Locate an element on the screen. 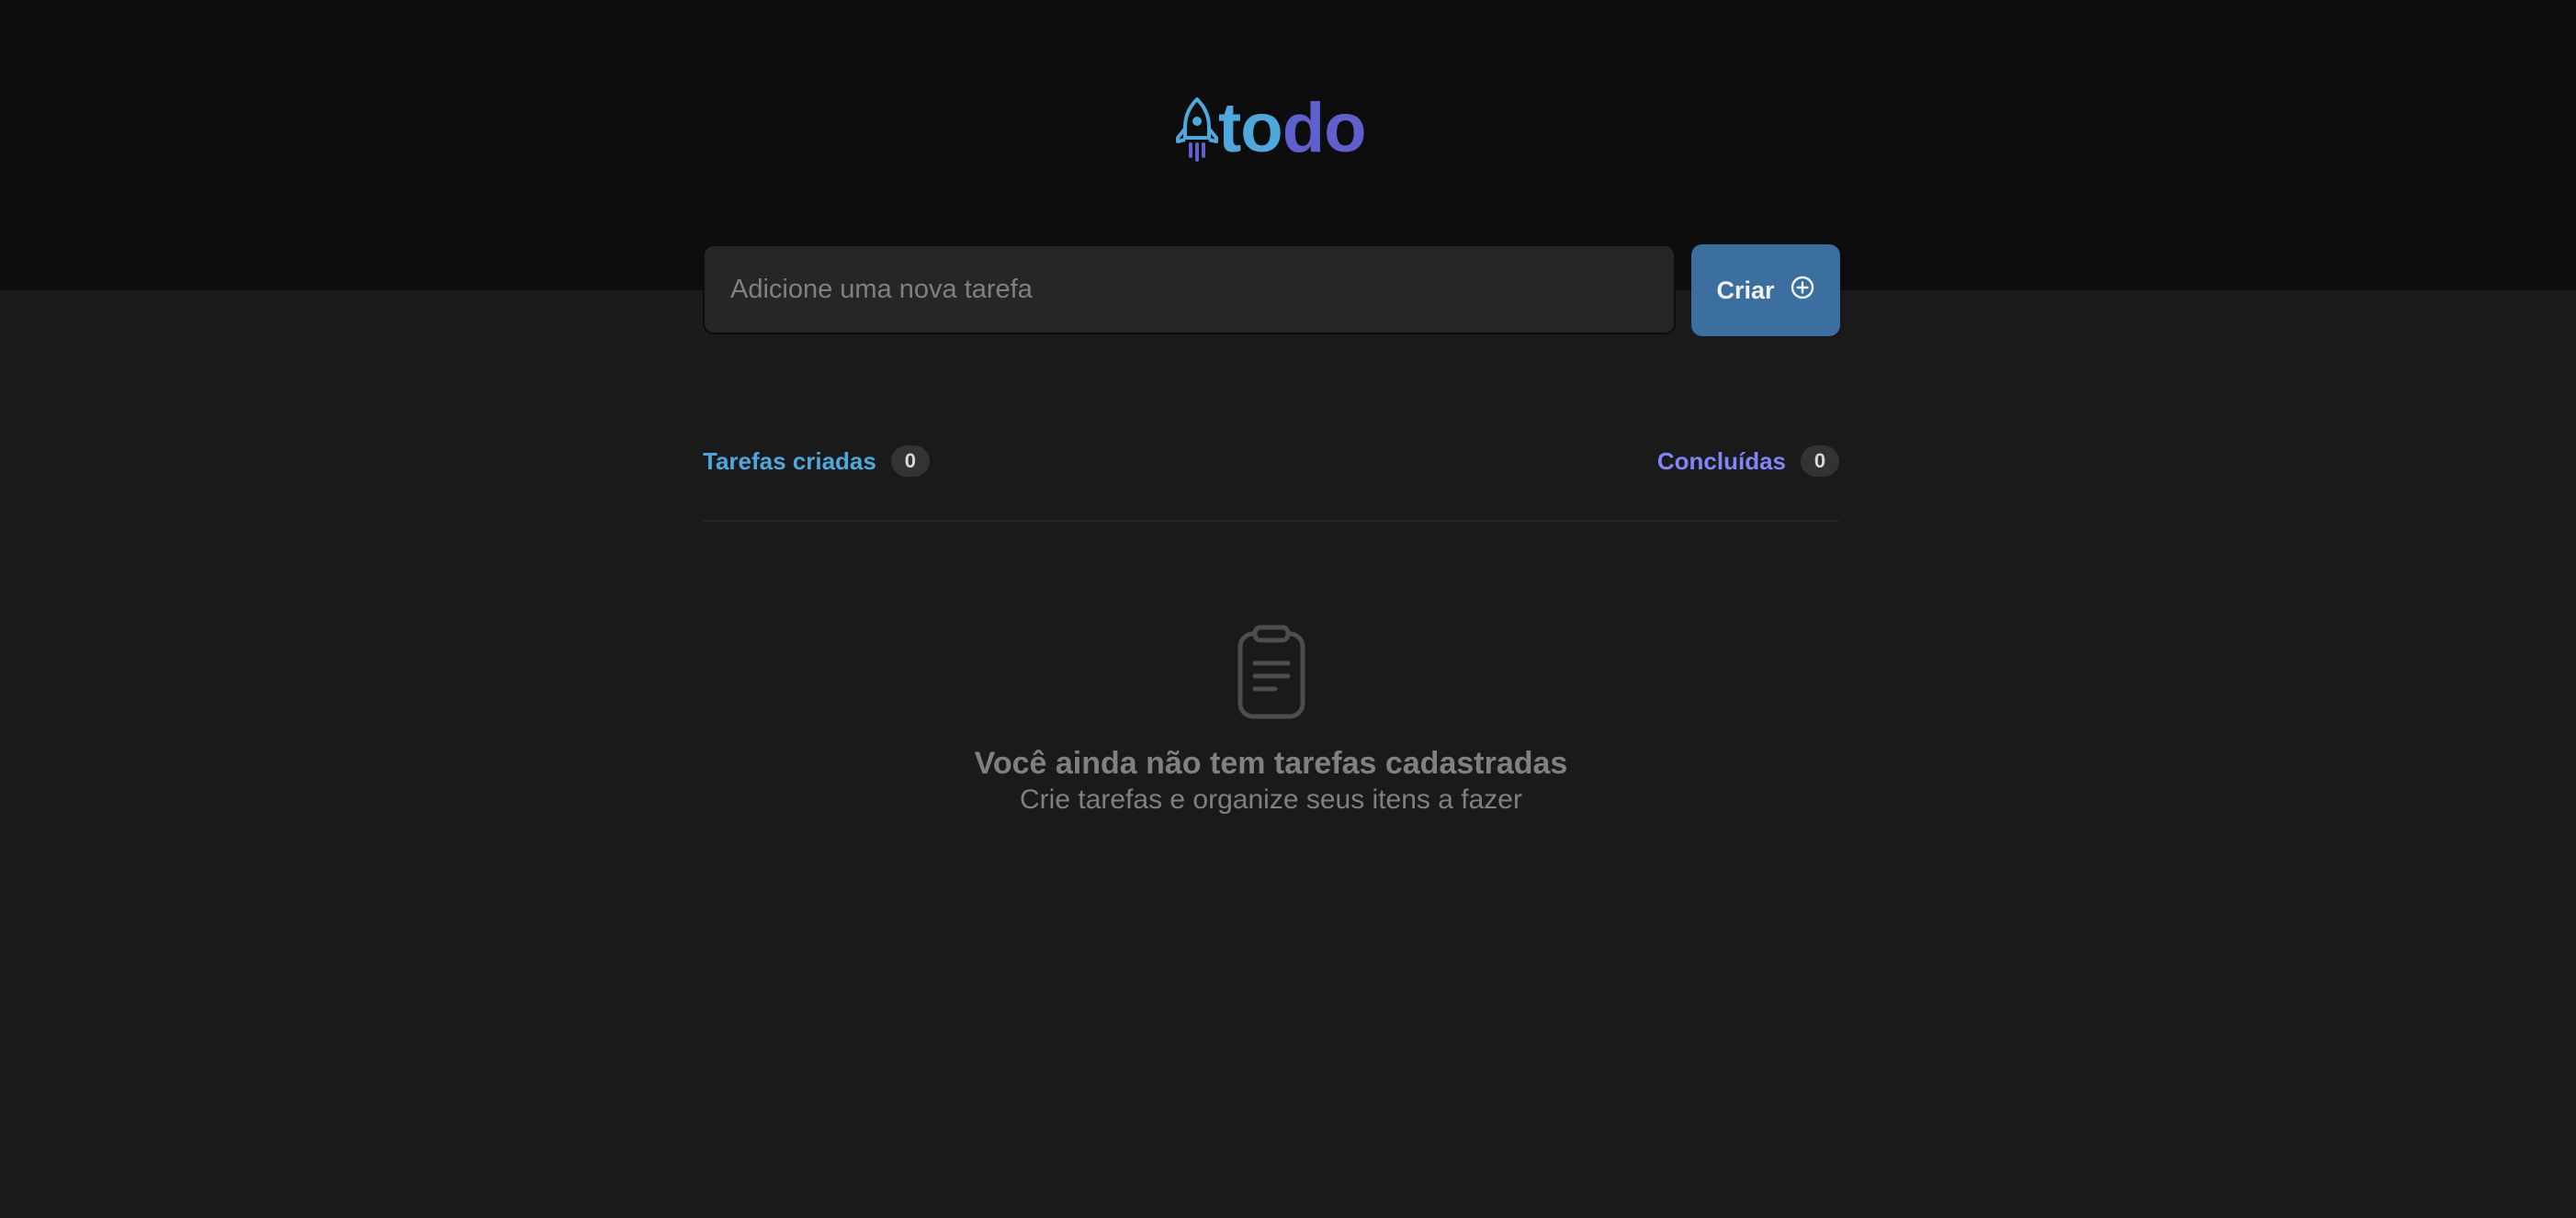 The width and height of the screenshot is (2576, 1218). logo-text: todo is located at coordinates (1292, 128).